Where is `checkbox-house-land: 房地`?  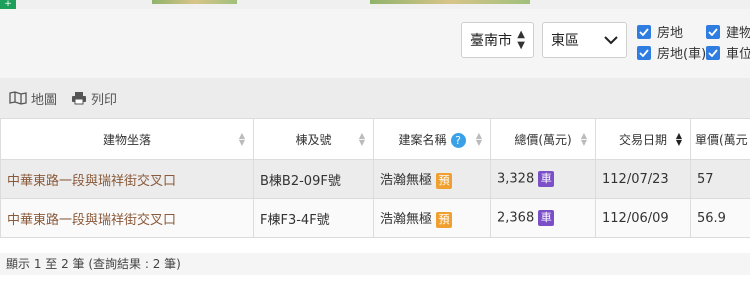 checkbox-house-land: 房地 is located at coordinates (660, 31).